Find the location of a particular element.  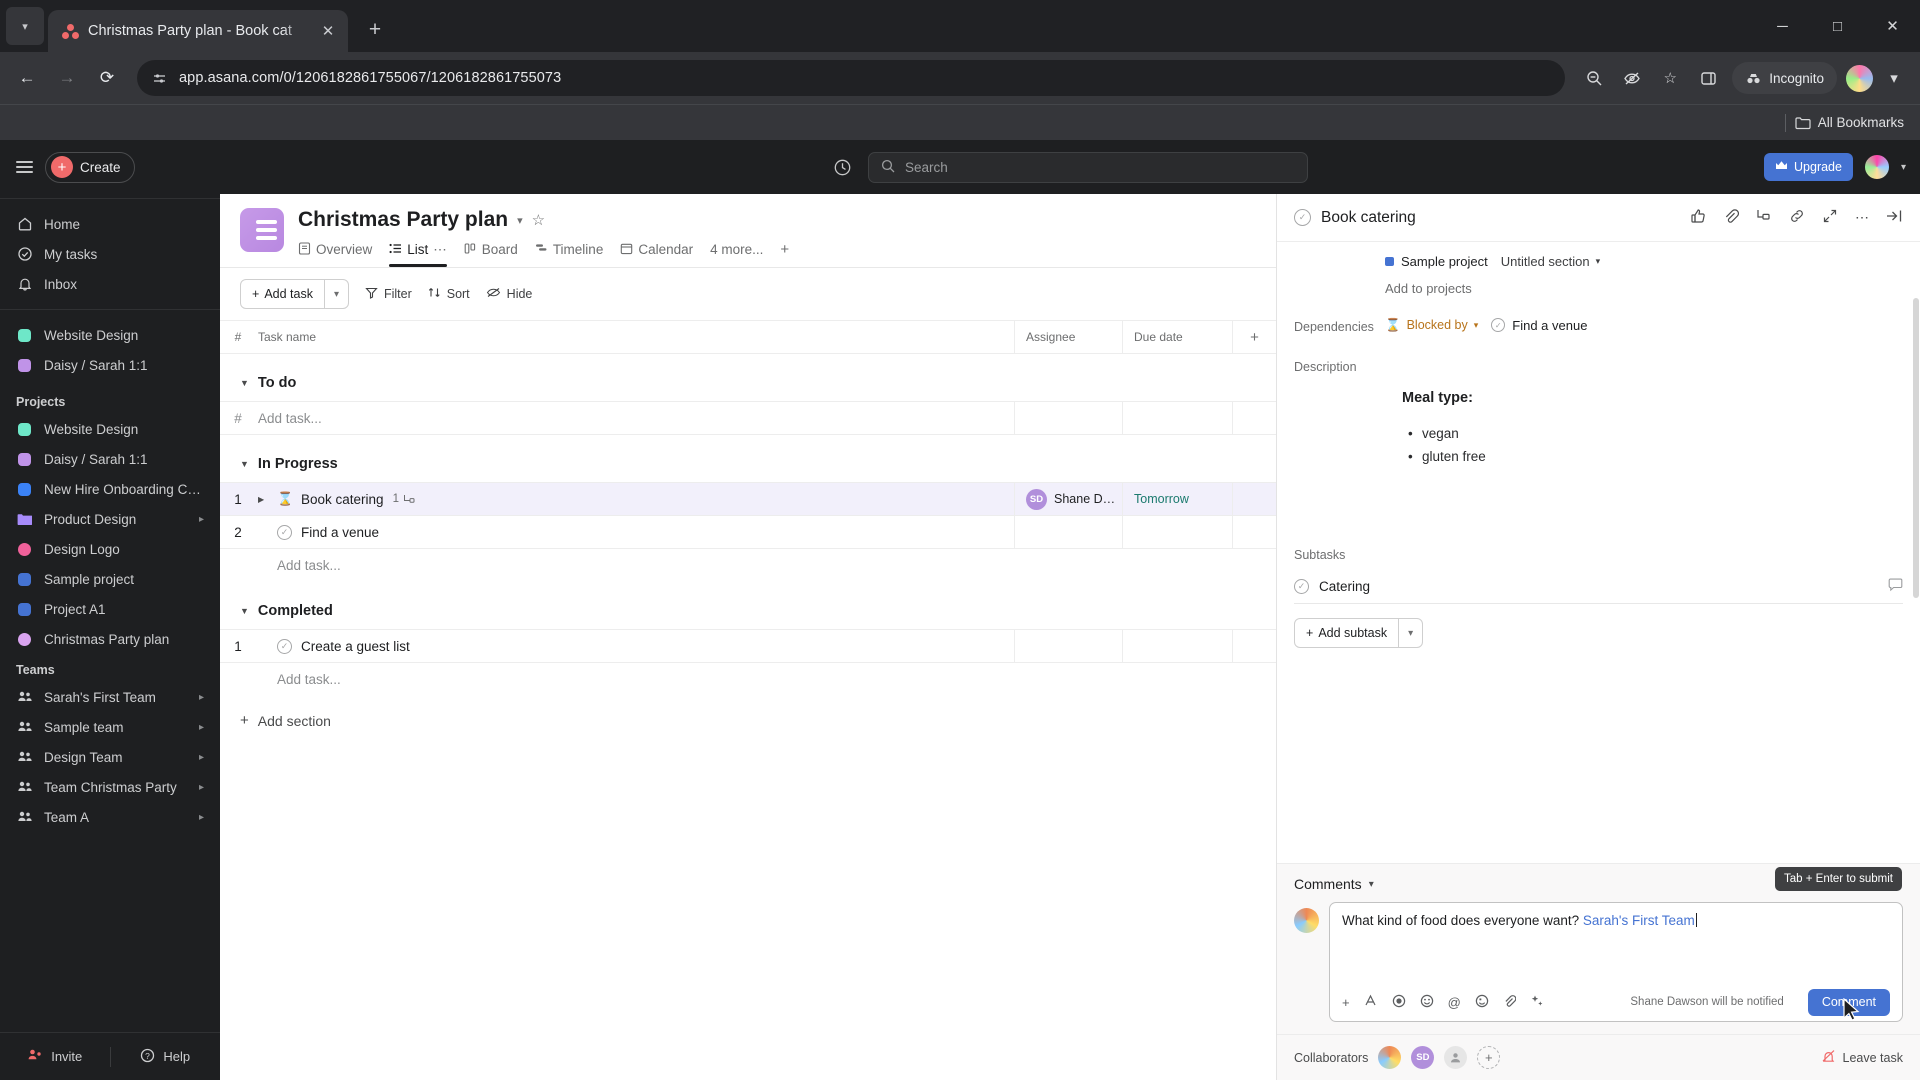

section-select: Untitled section ▾ is located at coordinates (1550, 261).